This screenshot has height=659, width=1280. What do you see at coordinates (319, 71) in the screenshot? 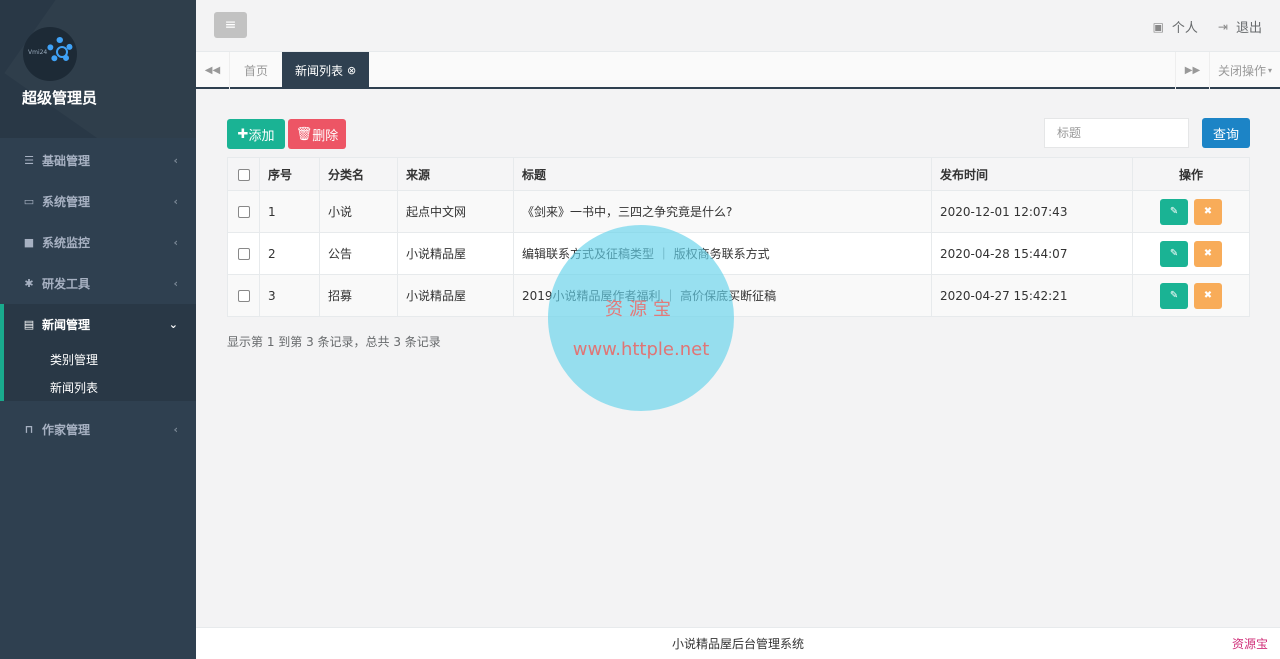
I see `tab-label: 新闻列表` at bounding box center [319, 71].